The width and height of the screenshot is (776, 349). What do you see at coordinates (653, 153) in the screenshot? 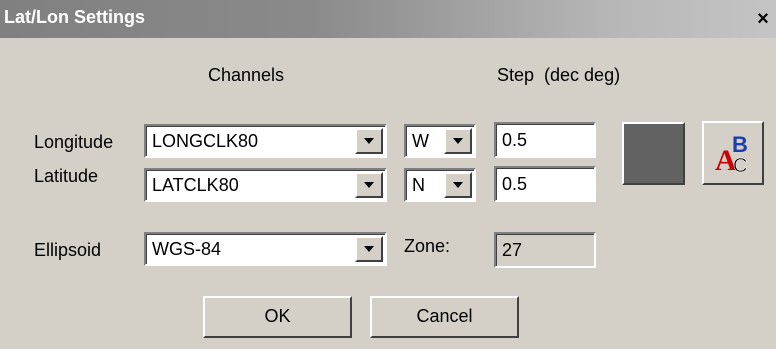
I see `color-swatch-button` at bounding box center [653, 153].